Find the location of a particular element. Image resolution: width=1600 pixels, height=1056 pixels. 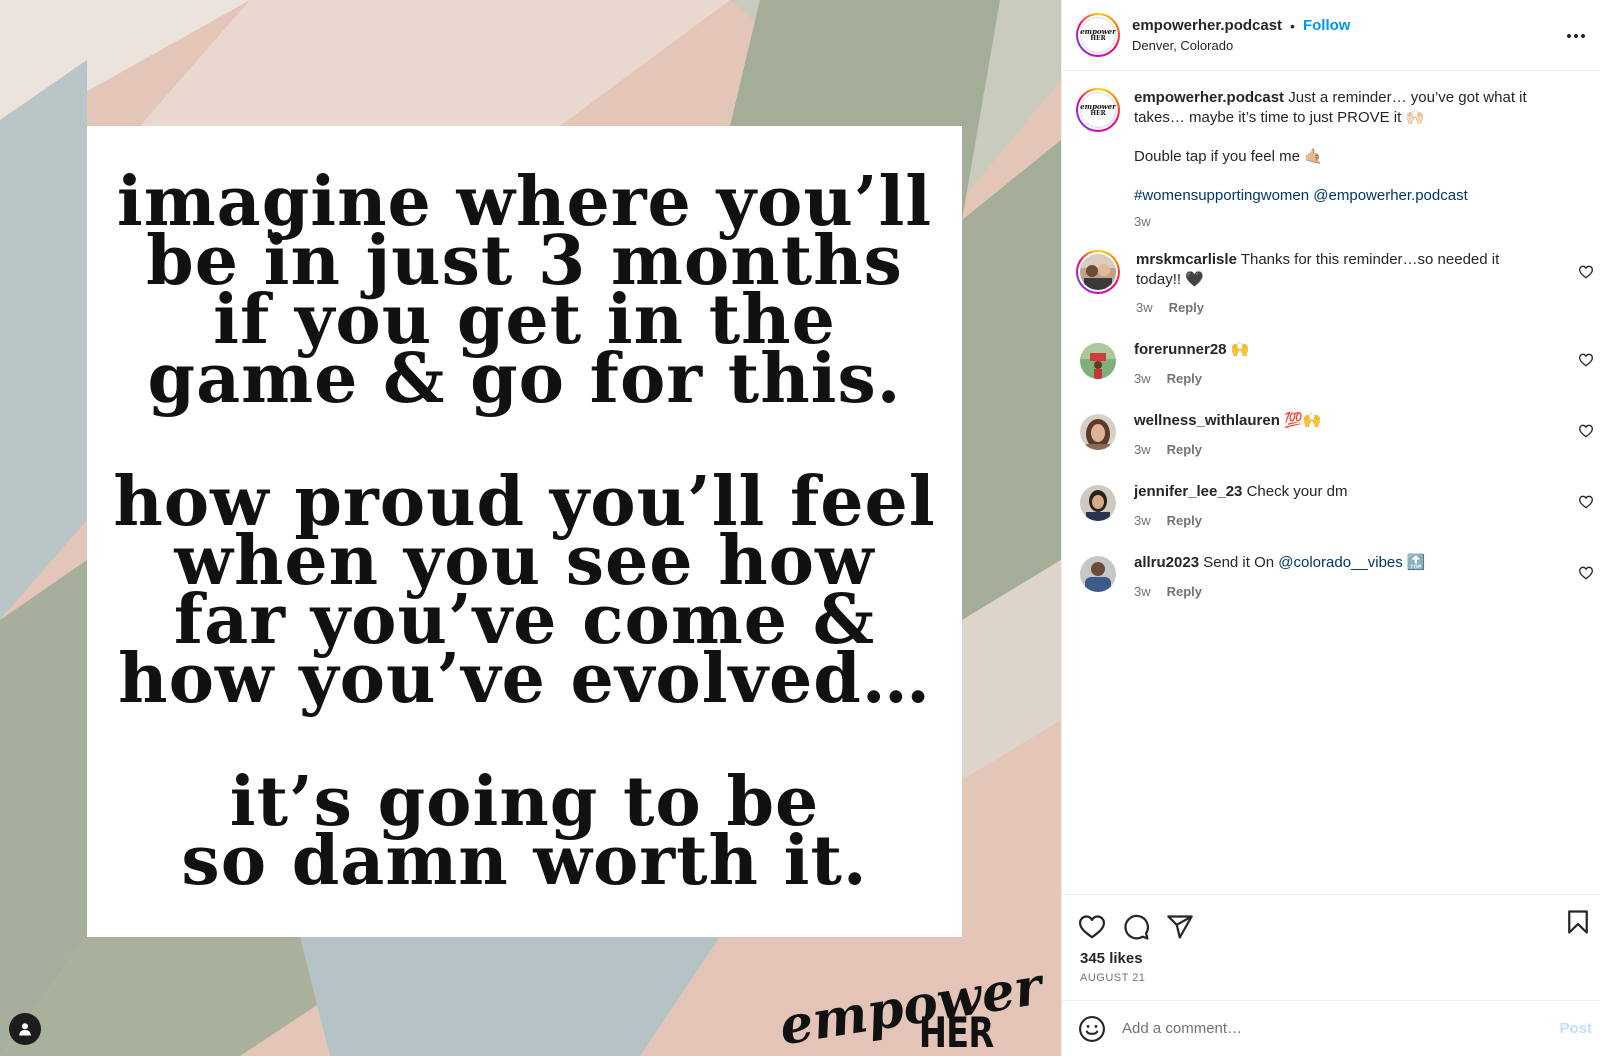

brand-logo: empower HER is located at coordinates (910, 1006).